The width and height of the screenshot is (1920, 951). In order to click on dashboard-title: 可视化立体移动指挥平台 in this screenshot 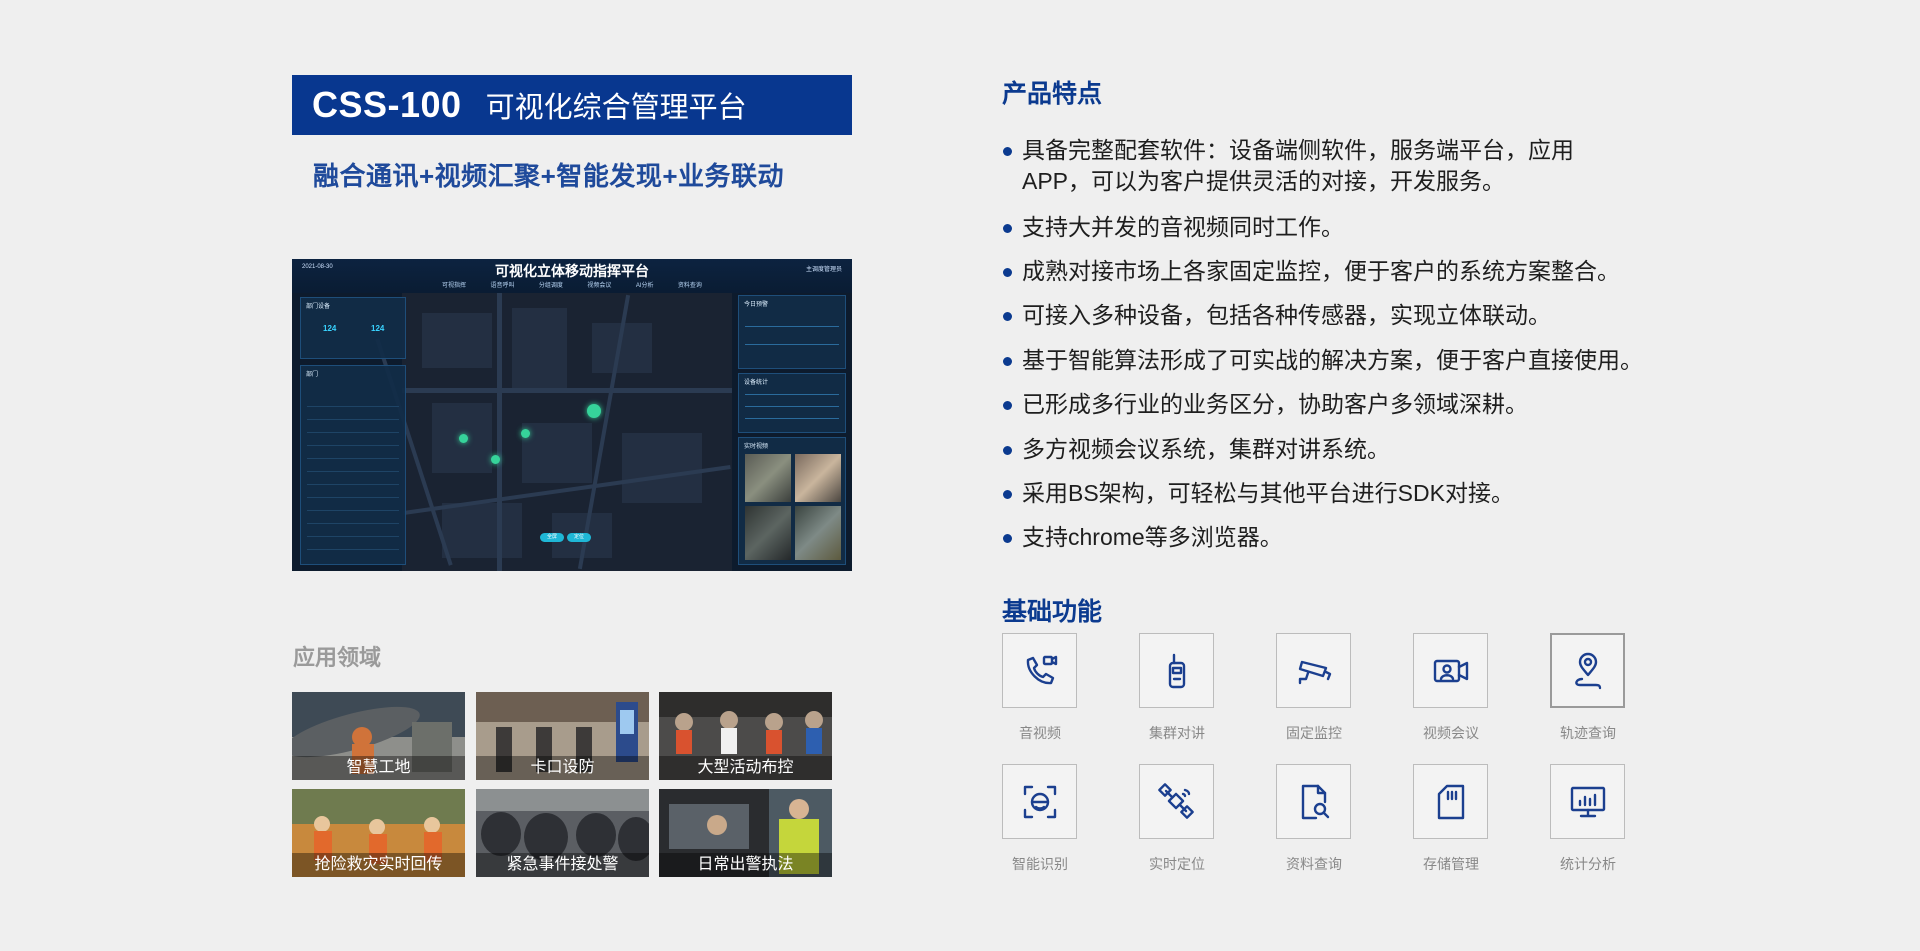, I will do `click(572, 271)`.